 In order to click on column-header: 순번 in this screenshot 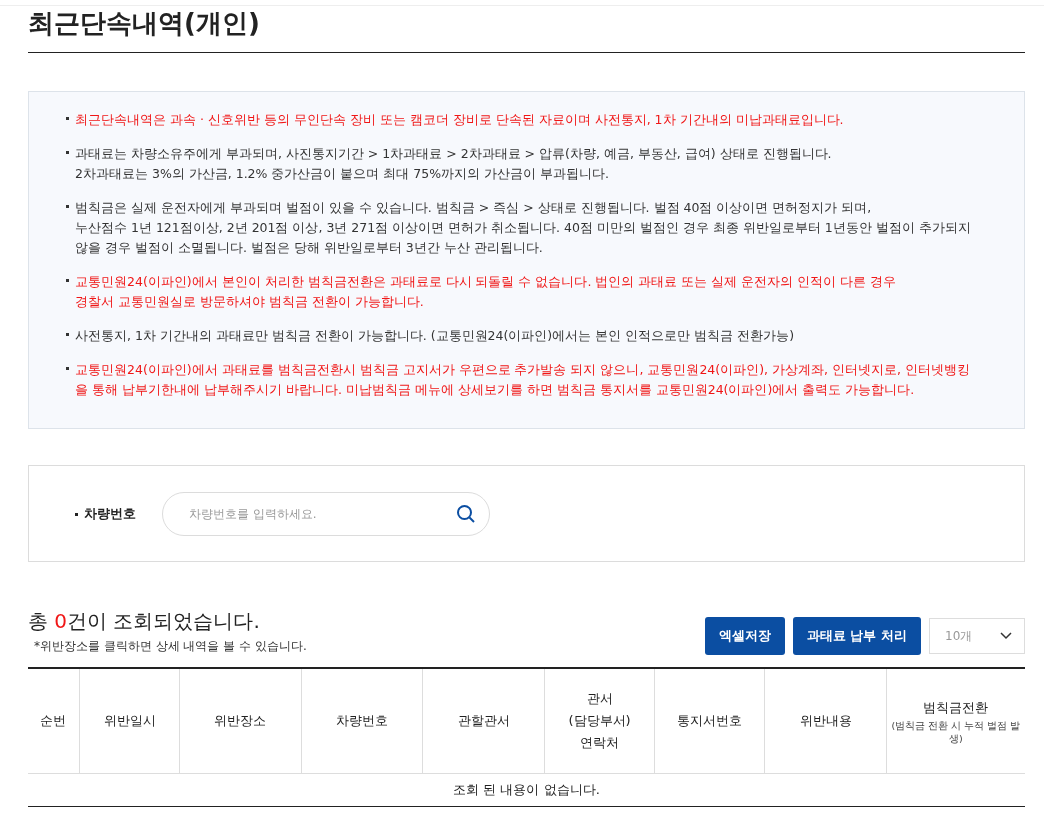, I will do `click(54, 721)`.